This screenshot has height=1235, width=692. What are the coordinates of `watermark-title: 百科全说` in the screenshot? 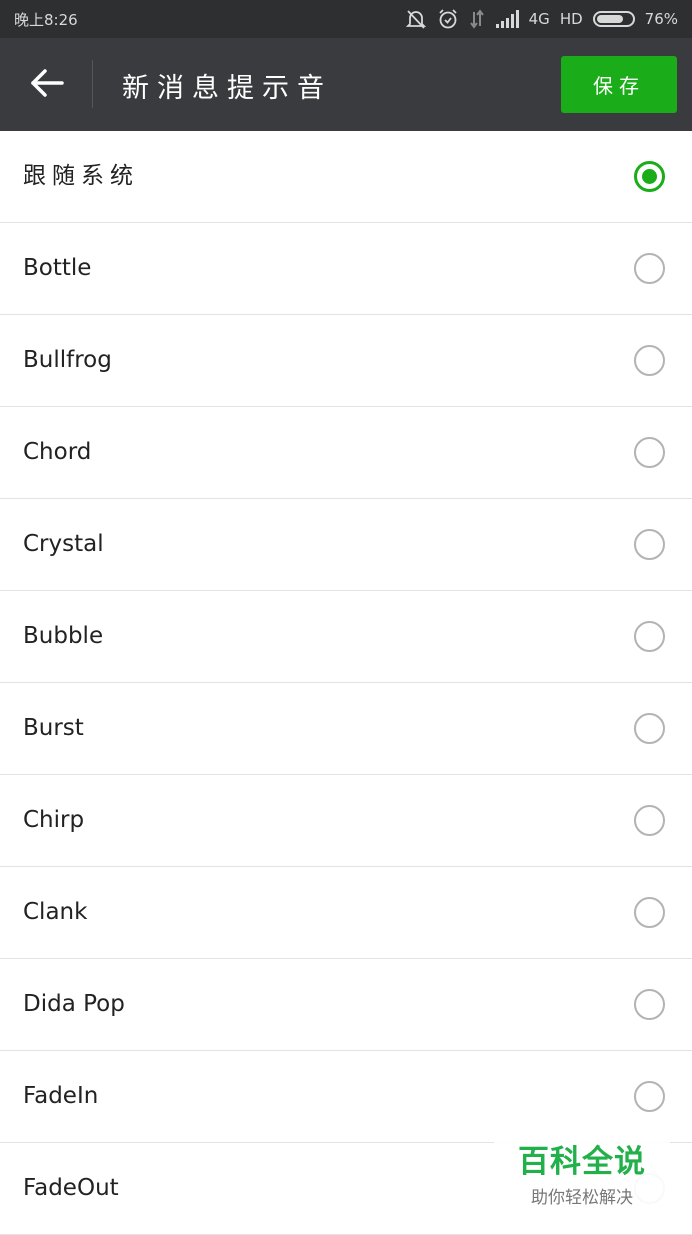 It's located at (582, 1162).